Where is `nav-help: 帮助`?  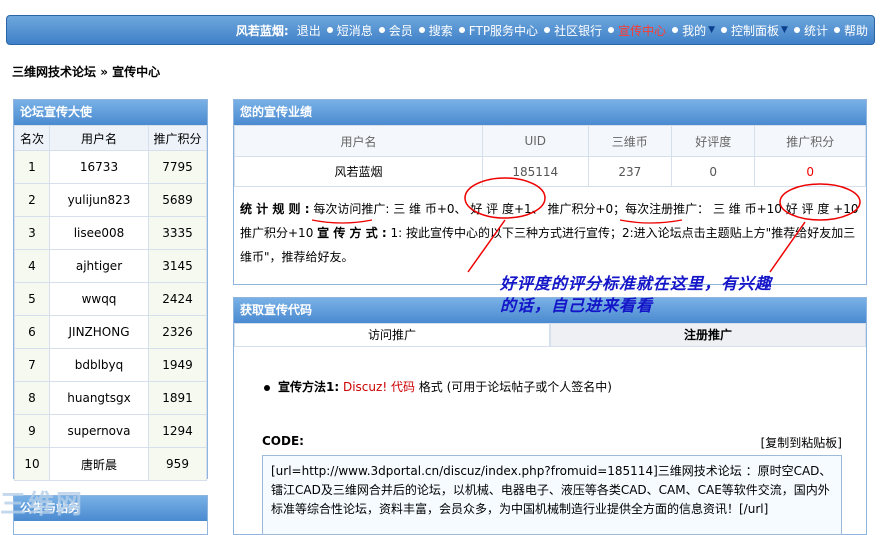 nav-help: 帮助 is located at coordinates (850, 30).